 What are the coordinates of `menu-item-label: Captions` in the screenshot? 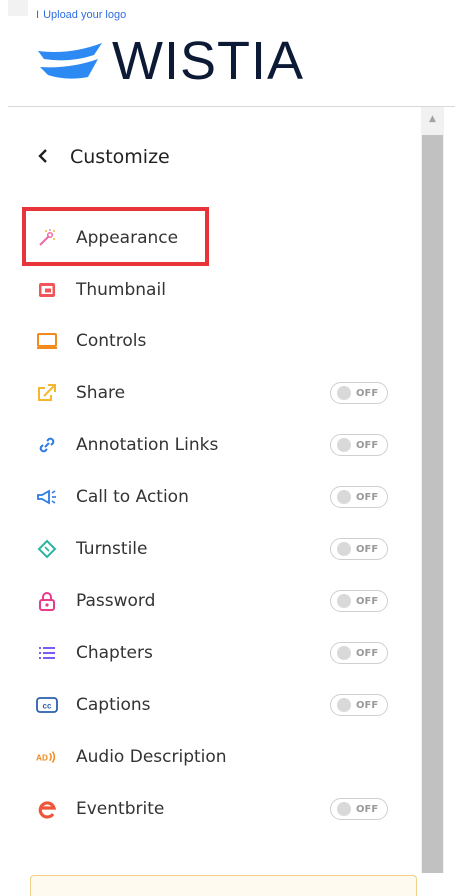 It's located at (113, 705).